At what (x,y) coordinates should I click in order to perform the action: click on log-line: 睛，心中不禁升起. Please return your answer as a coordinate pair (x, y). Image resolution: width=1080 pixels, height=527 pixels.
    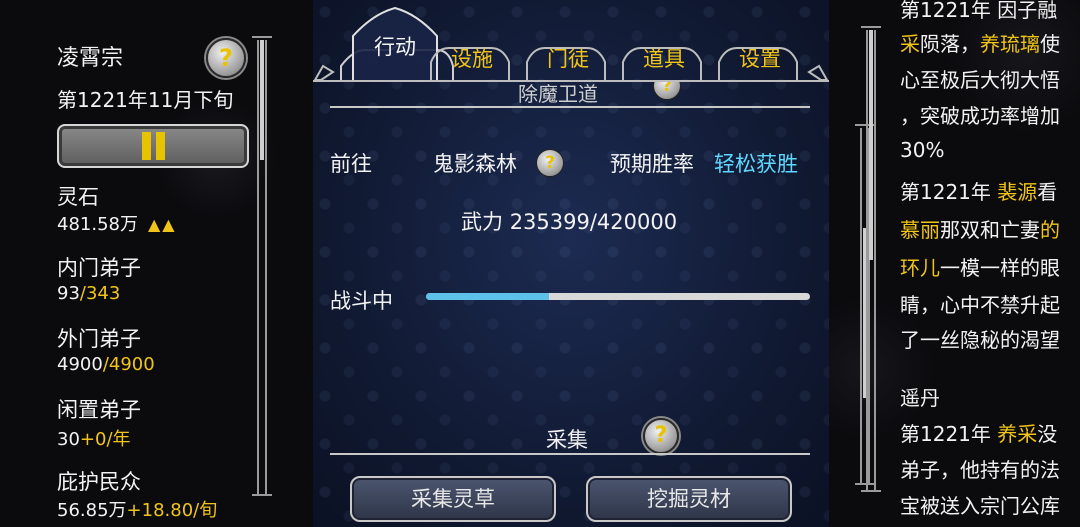
    Looking at the image, I should click on (980, 305).